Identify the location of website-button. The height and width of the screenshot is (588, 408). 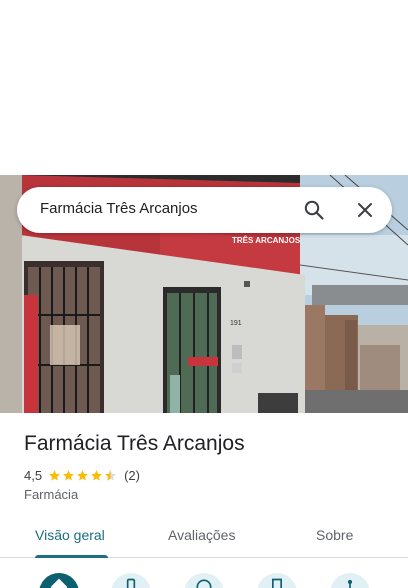
(204, 580).